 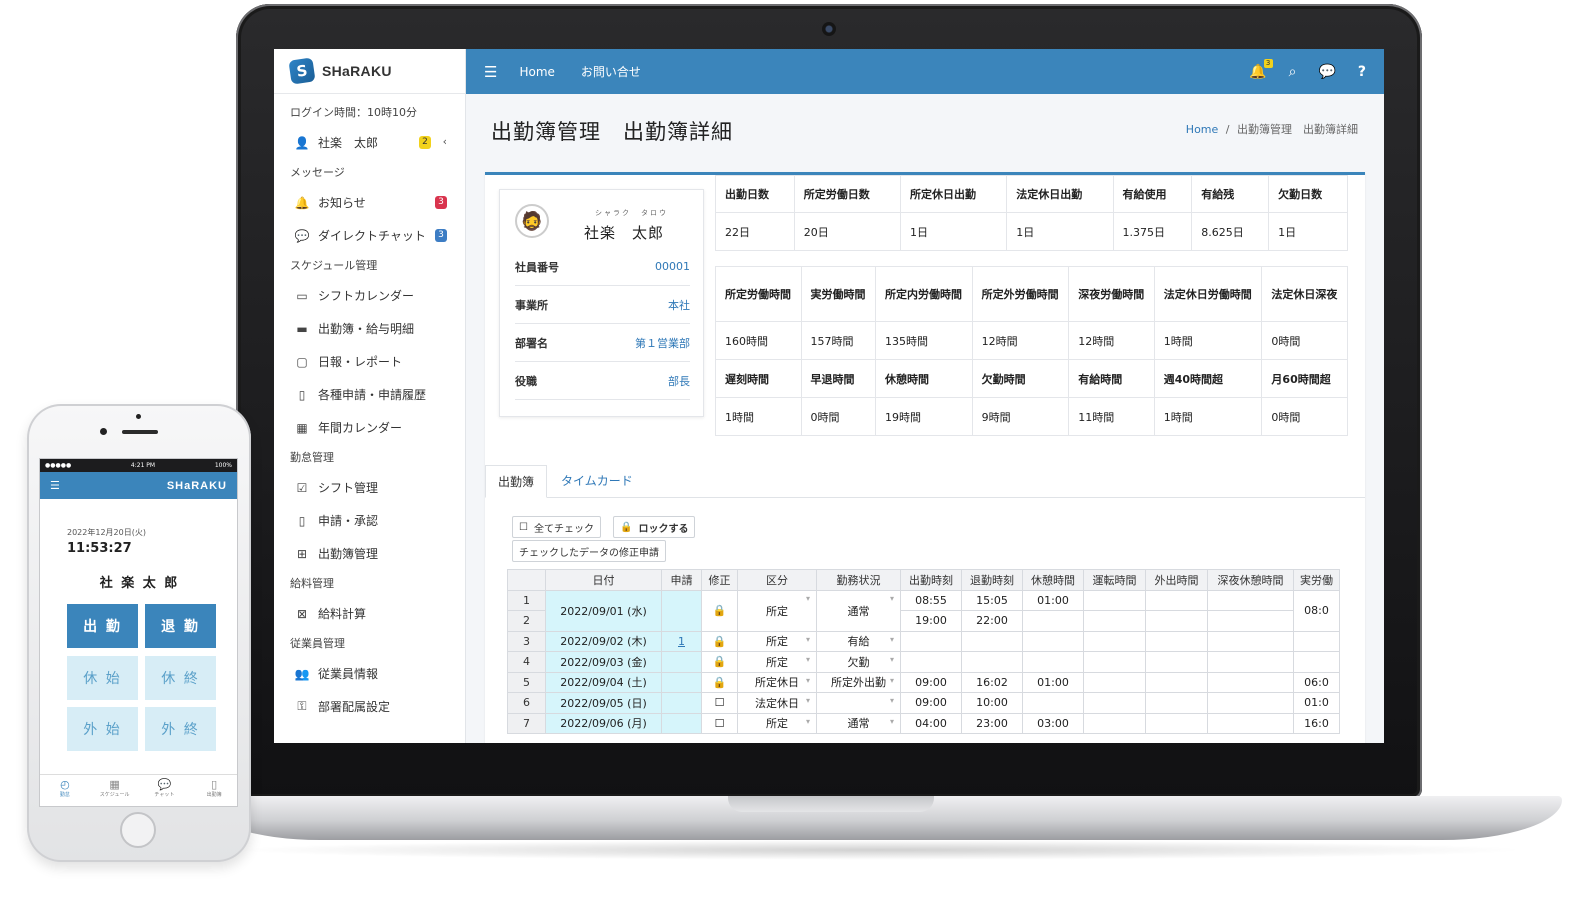 What do you see at coordinates (369, 553) in the screenshot?
I see `sidebar-item: ⊞ 出勤簿管理` at bounding box center [369, 553].